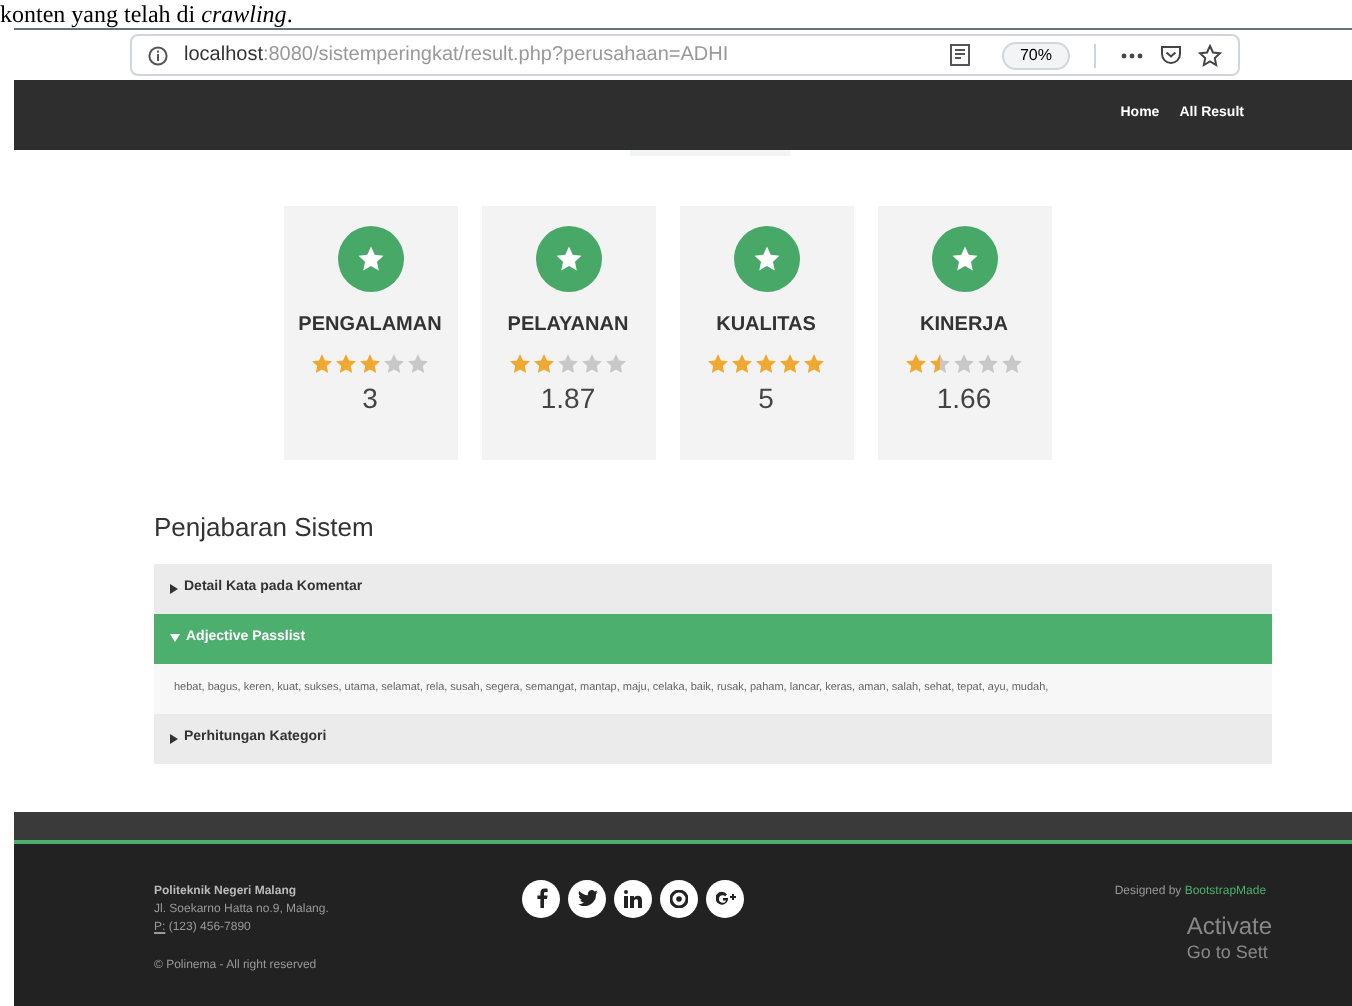 The height and width of the screenshot is (1006, 1352). I want to click on score-title: PELAYANAN, so click(568, 326).